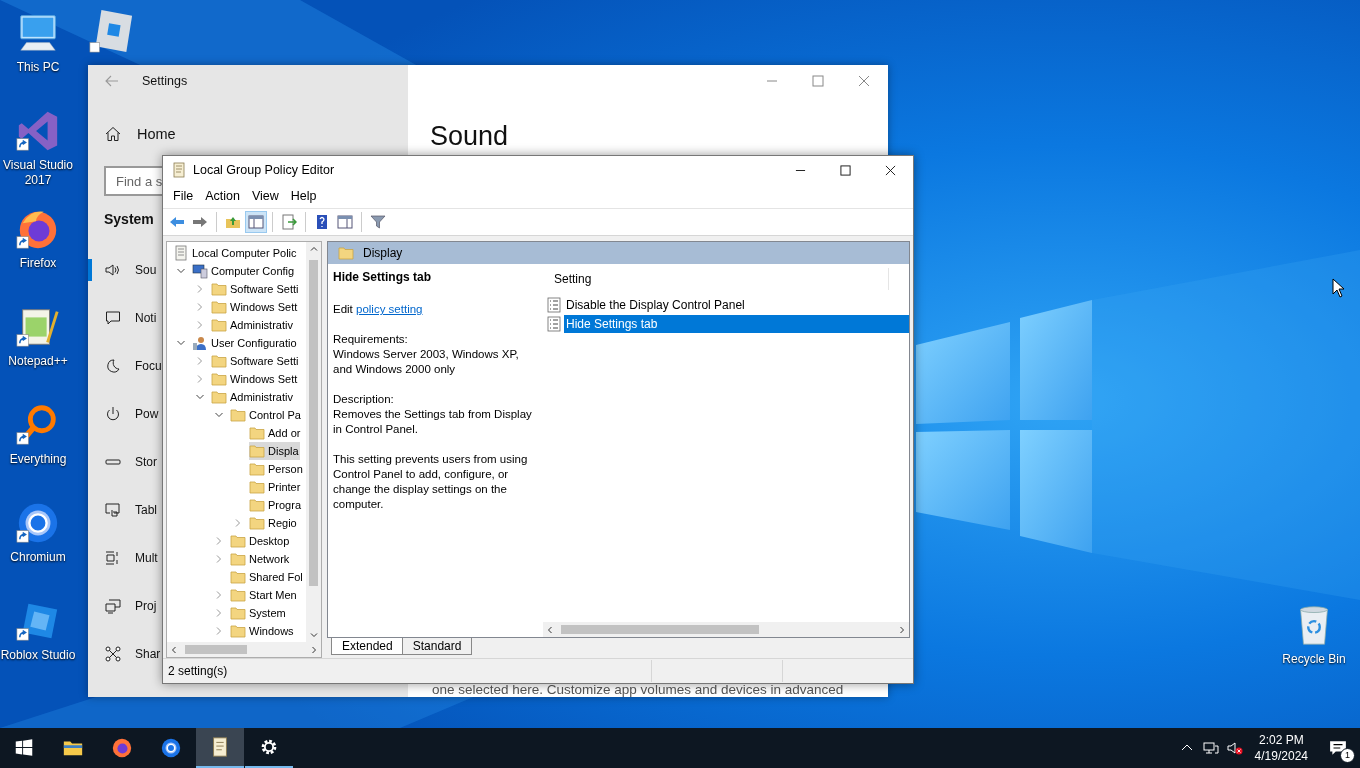  Describe the element at coordinates (273, 523) in the screenshot. I see `tree-item: Regio` at that location.